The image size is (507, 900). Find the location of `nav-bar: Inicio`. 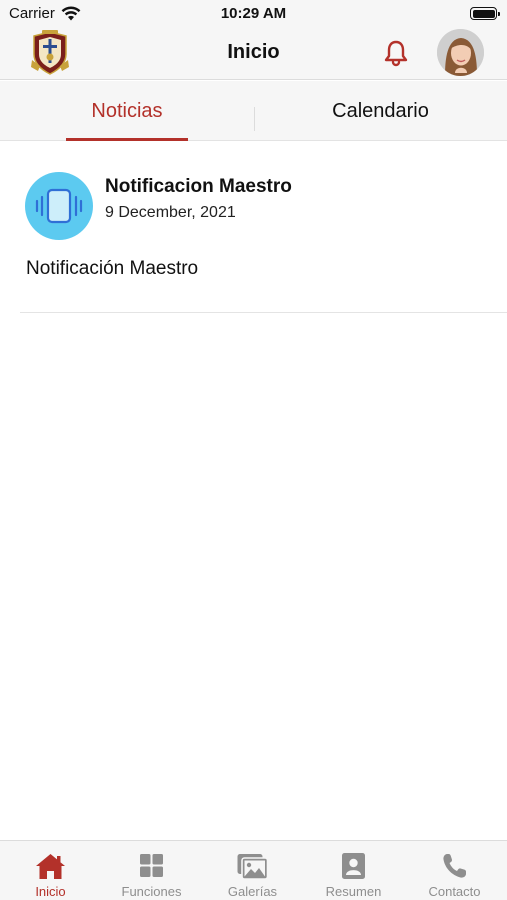

nav-bar: Inicio is located at coordinates (253, 54).